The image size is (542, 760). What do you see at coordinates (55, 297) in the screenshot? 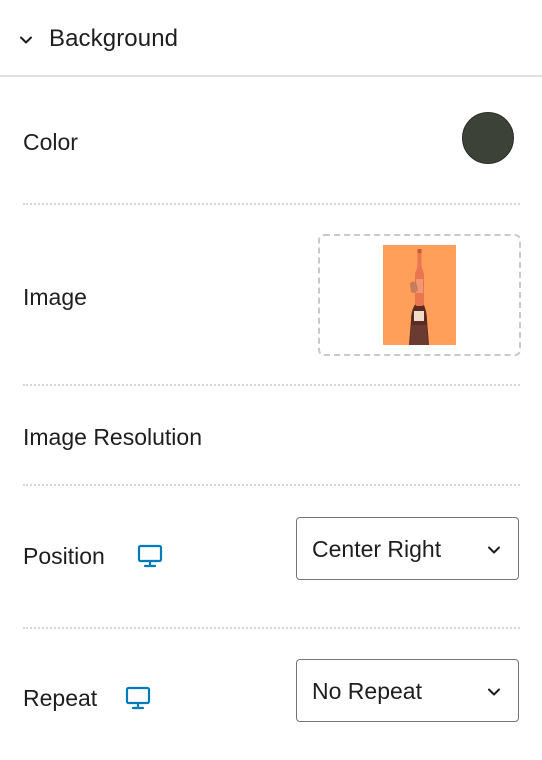
I see `image-label: Image` at bounding box center [55, 297].